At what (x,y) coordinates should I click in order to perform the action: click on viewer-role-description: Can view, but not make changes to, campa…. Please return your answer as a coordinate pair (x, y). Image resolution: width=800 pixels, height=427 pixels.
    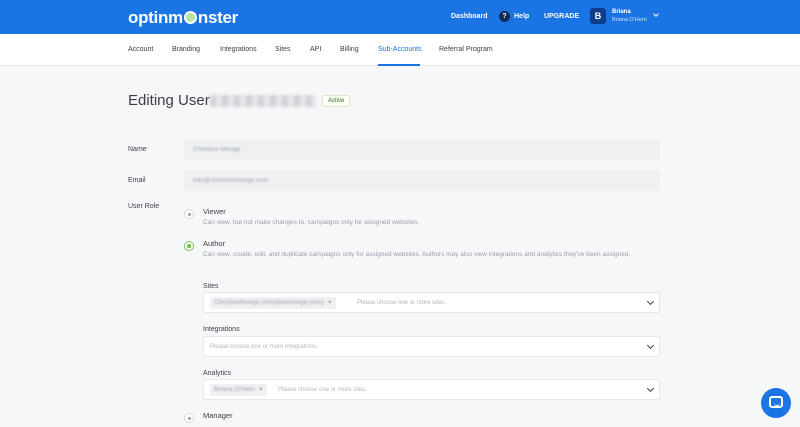
    Looking at the image, I should click on (311, 222).